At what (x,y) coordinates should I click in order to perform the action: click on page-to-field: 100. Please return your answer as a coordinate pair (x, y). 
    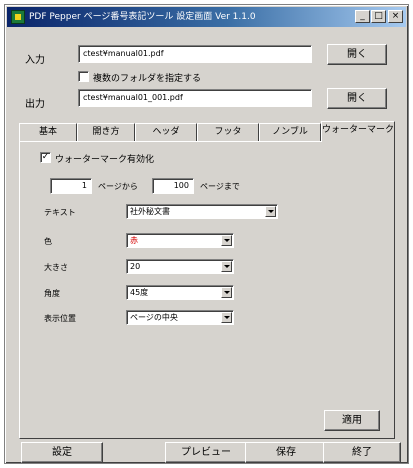
    Looking at the image, I should click on (173, 186).